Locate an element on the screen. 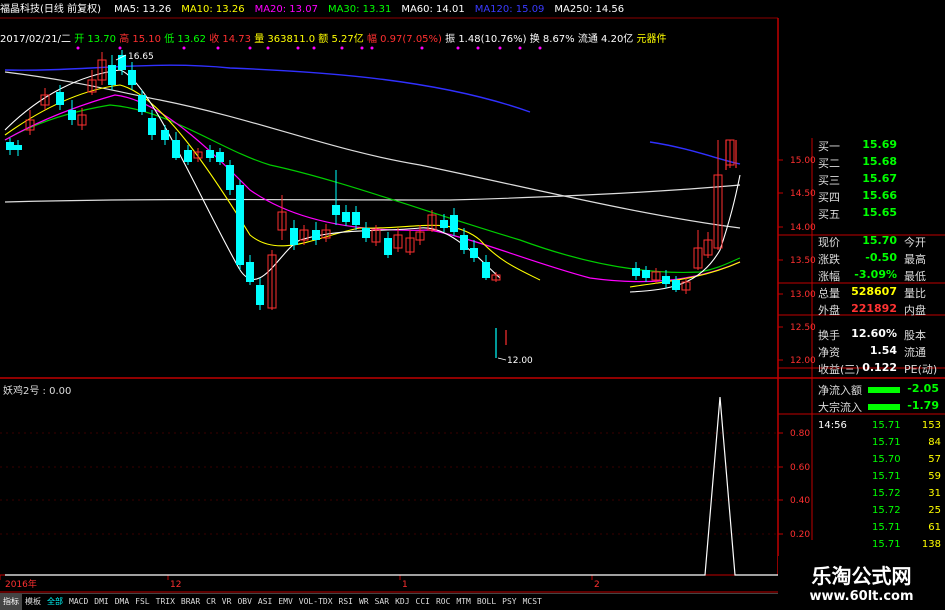 This screenshot has width=945, height=610. bid-price: 15.68 is located at coordinates (879, 161).